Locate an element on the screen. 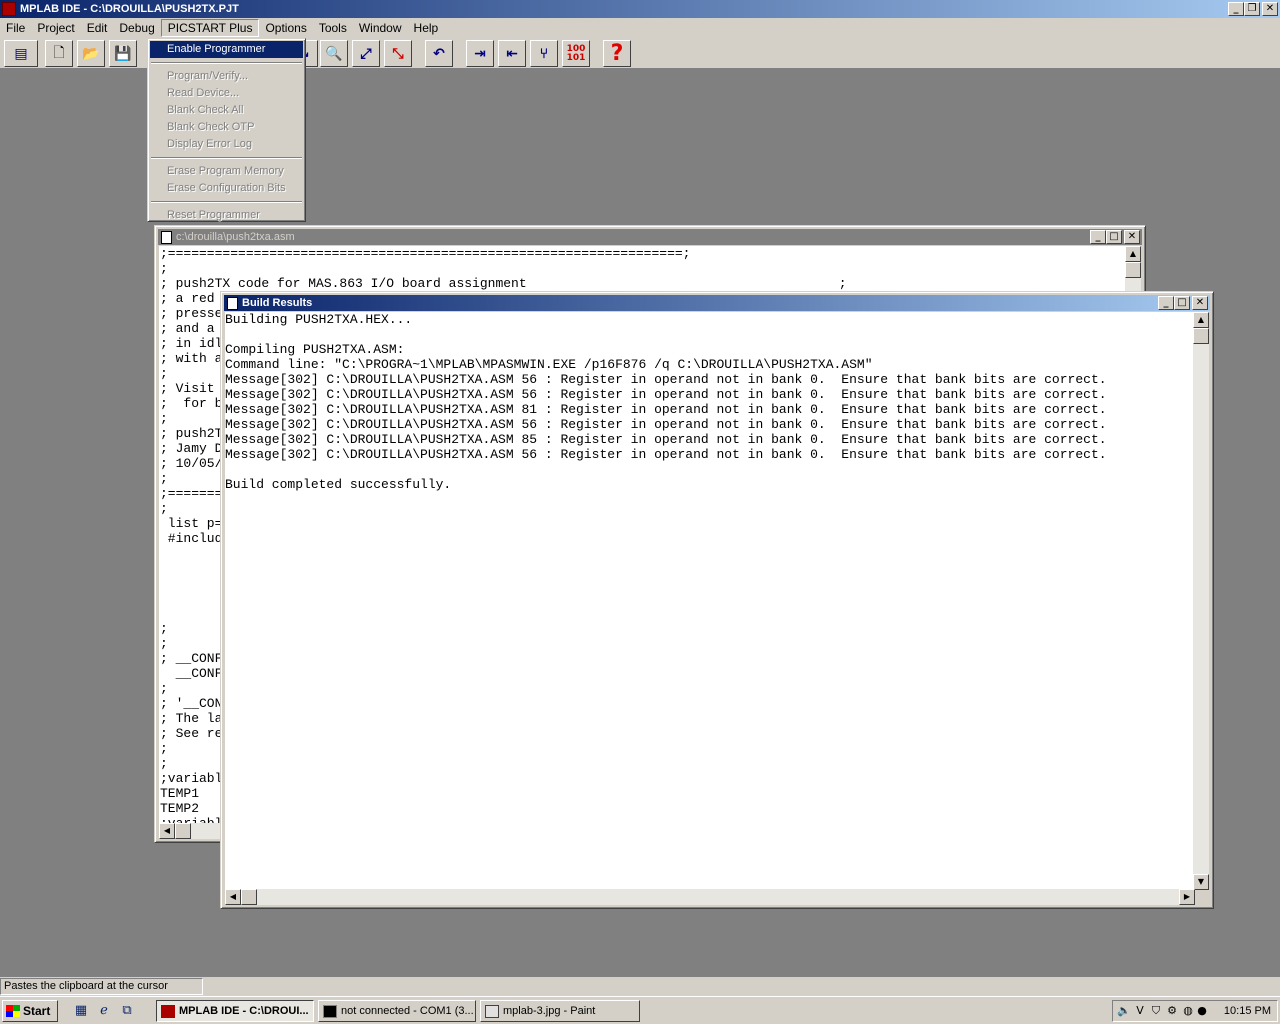 The height and width of the screenshot is (1024, 1280). menu-options: Options is located at coordinates (285, 28).